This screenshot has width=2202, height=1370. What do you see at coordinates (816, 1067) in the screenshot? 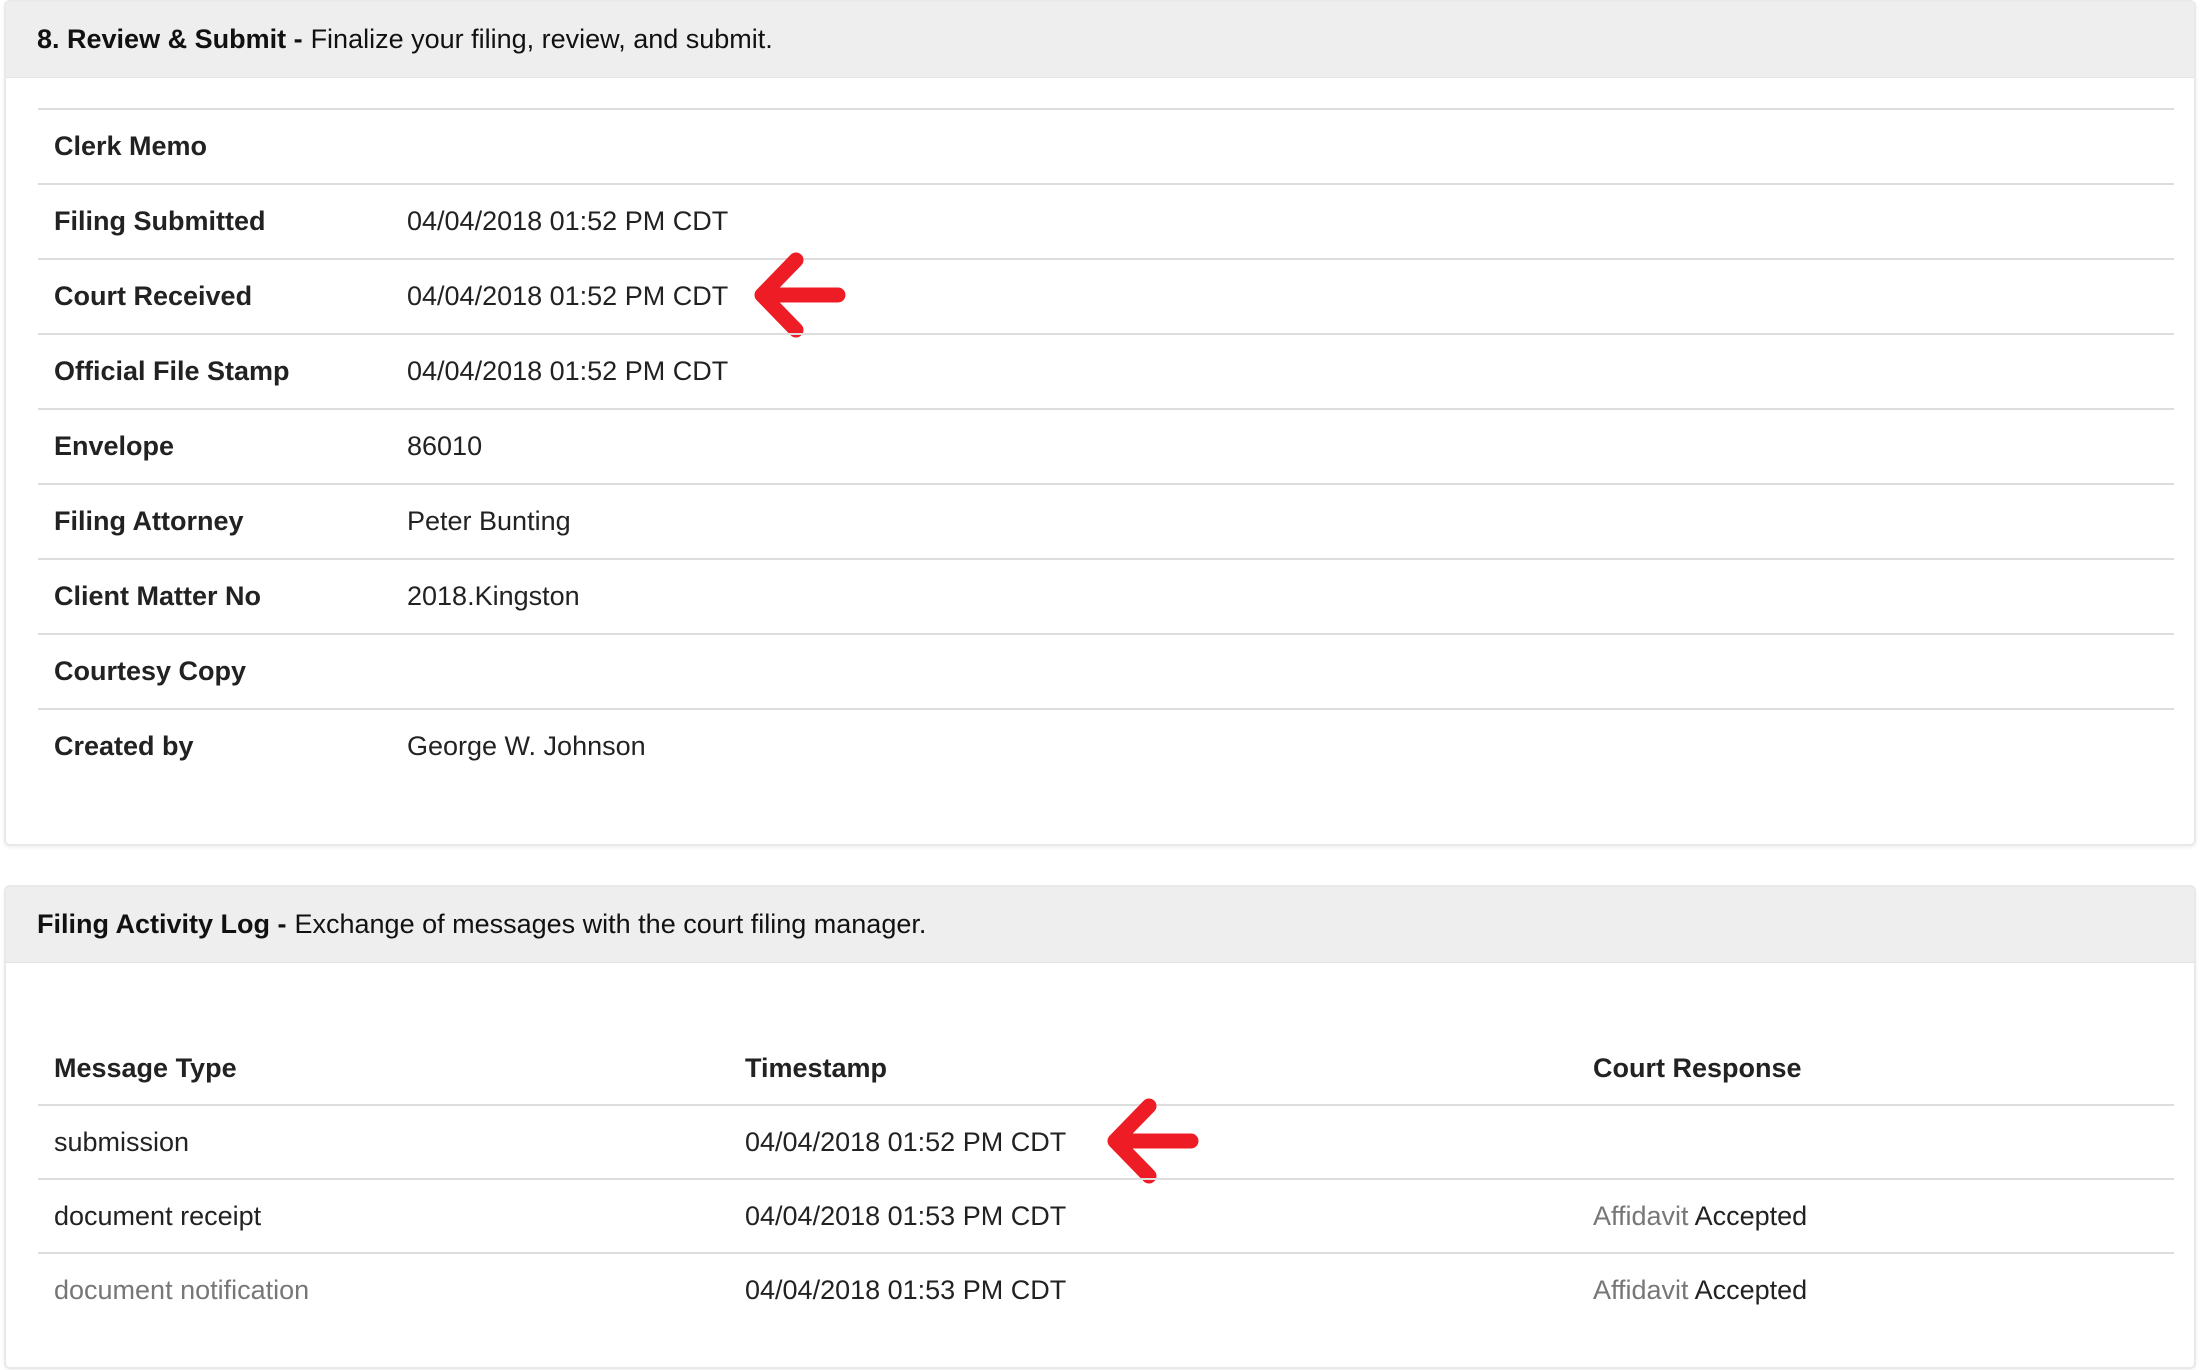
I see `column-header-timestamp: Timestamp` at bounding box center [816, 1067].